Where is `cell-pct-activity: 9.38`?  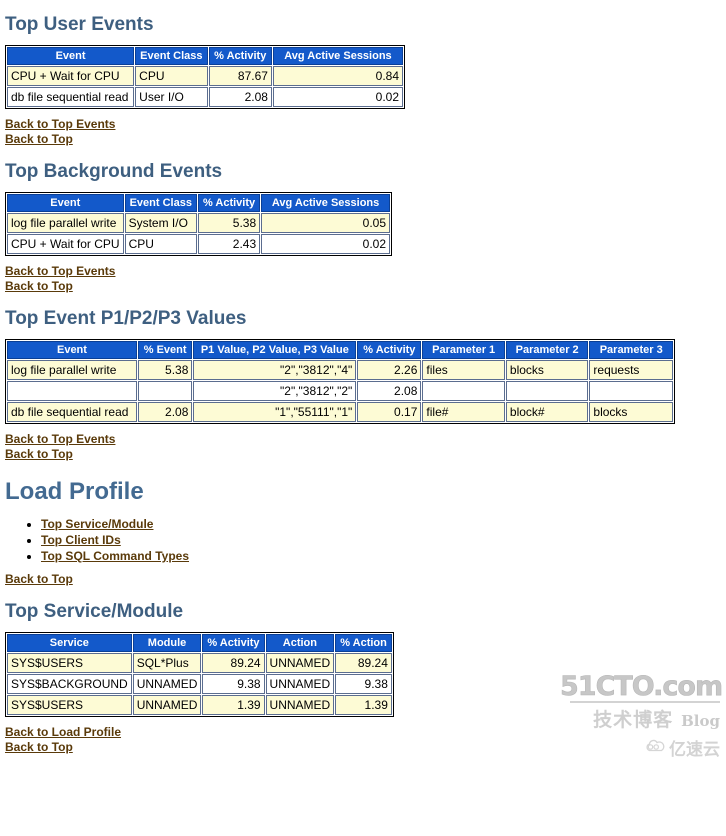 cell-pct-activity: 9.38 is located at coordinates (233, 684).